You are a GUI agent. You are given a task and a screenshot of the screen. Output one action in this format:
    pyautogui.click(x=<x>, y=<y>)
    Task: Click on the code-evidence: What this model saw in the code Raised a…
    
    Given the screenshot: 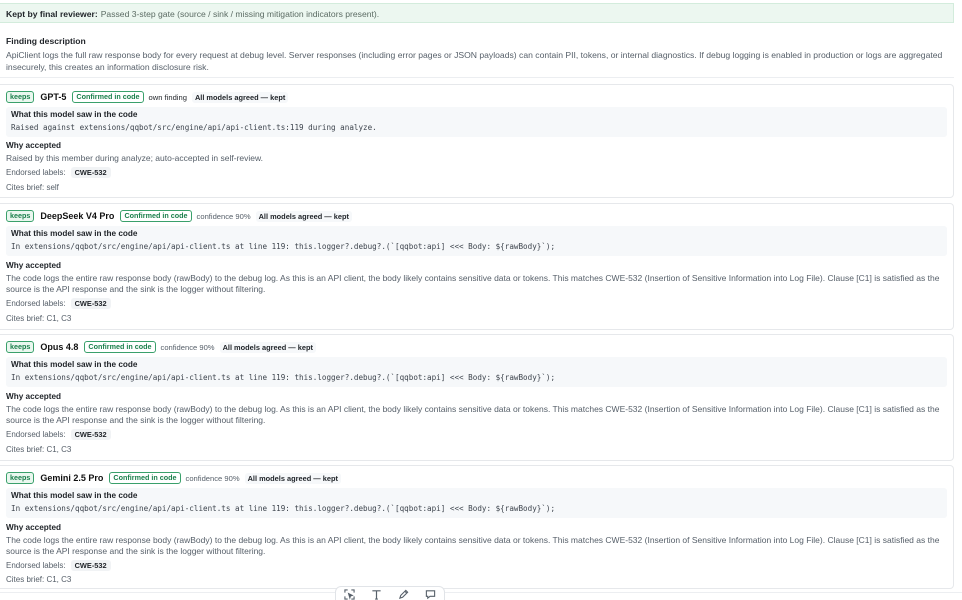 What is the action you would take?
    pyautogui.click(x=476, y=122)
    